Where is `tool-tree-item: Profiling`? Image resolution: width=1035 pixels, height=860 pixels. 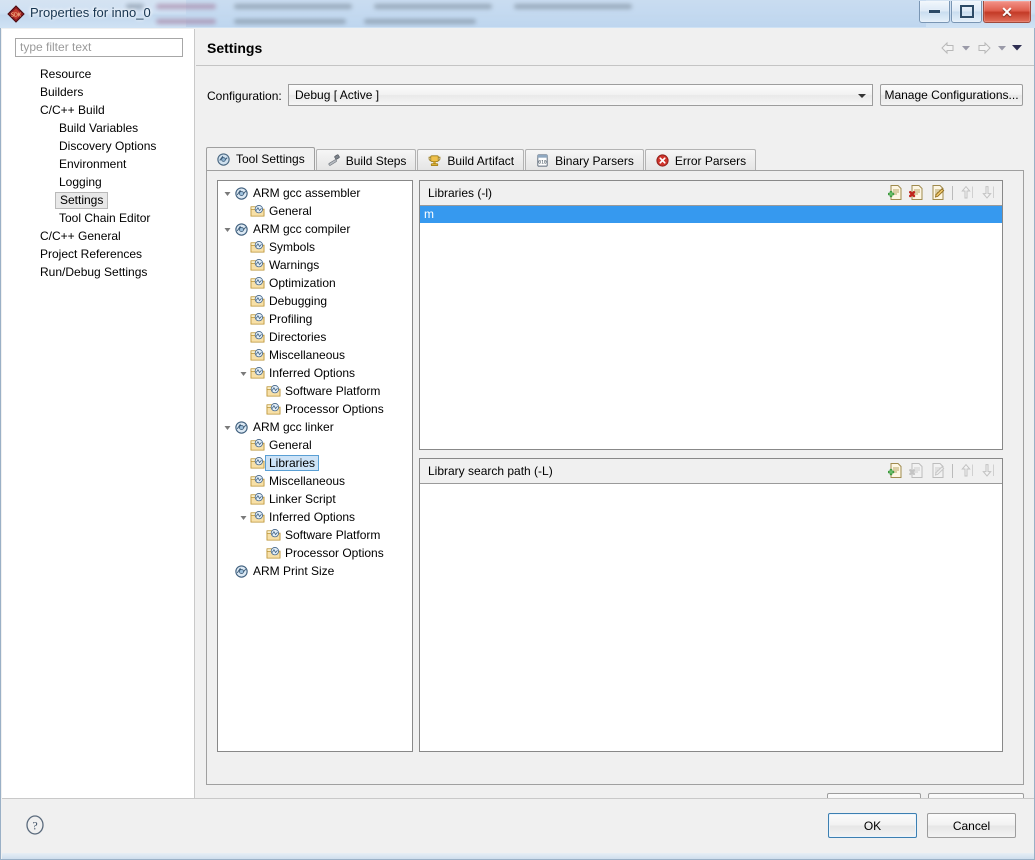 tool-tree-item: Profiling is located at coordinates (315, 319).